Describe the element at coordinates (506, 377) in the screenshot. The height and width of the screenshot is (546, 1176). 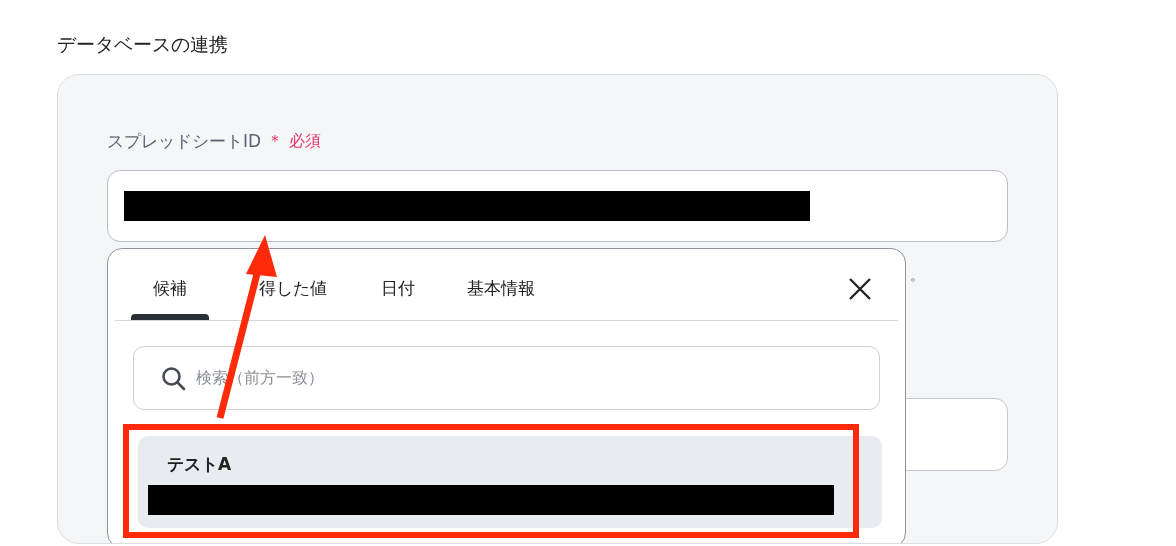
I see `search-field: 検索（前方一致）` at that location.